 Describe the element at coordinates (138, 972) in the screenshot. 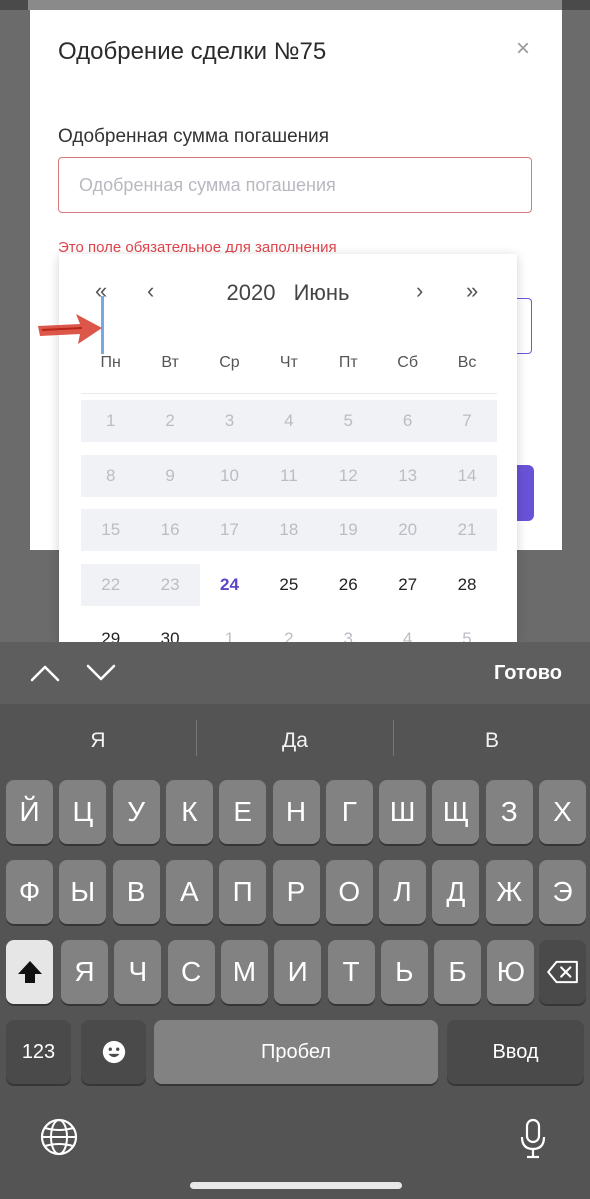

I see `letter-key: Ч` at that location.